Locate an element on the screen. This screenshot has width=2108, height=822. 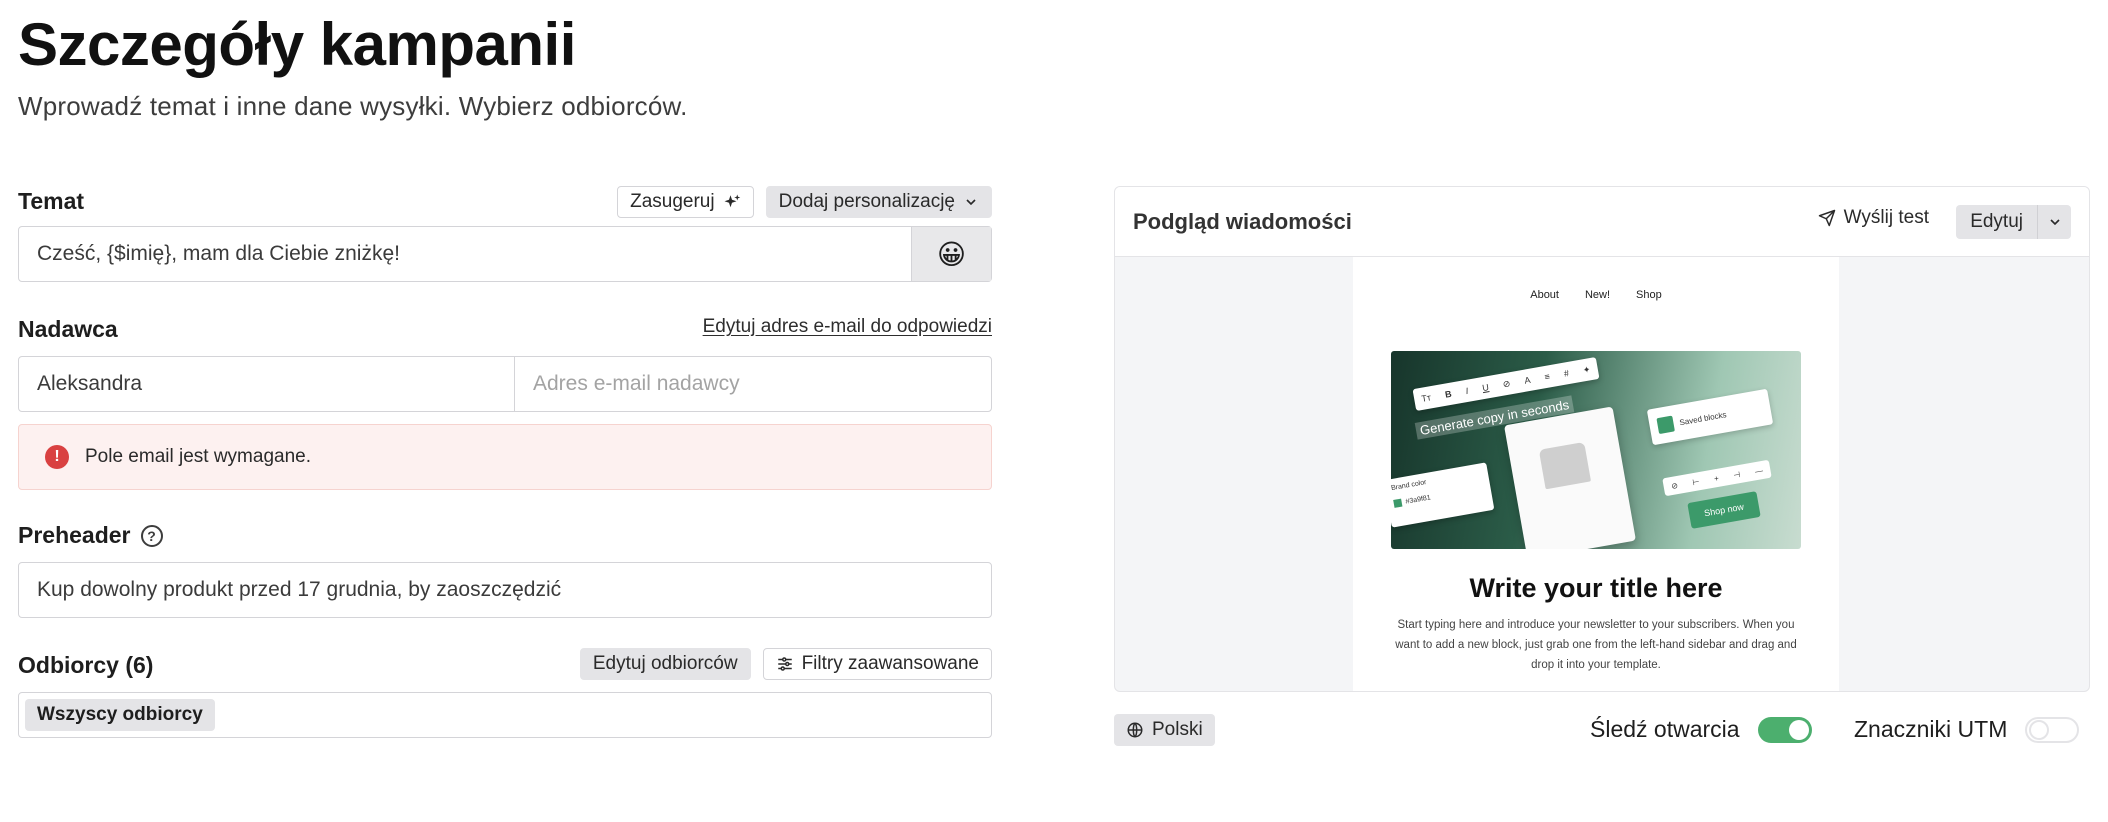
subject-actions: Zasugeruj Dodaj personalizację is located at coordinates (804, 202).